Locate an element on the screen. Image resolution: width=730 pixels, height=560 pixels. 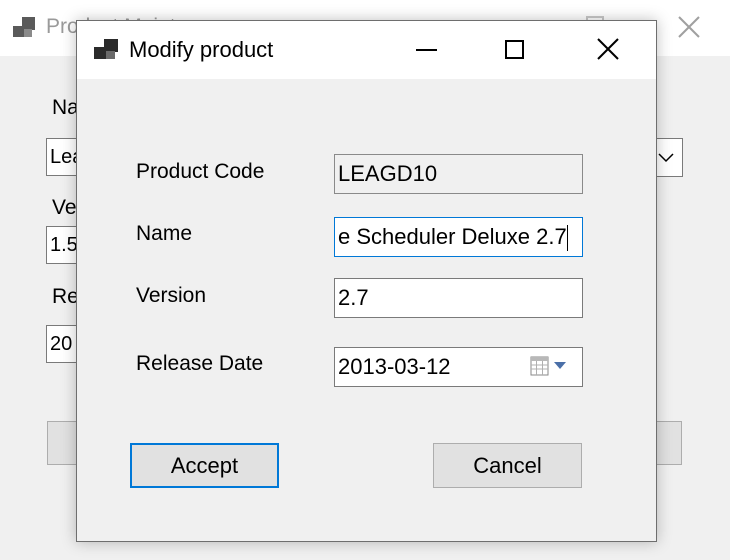
dialog-title: Modify product is located at coordinates (201, 49).